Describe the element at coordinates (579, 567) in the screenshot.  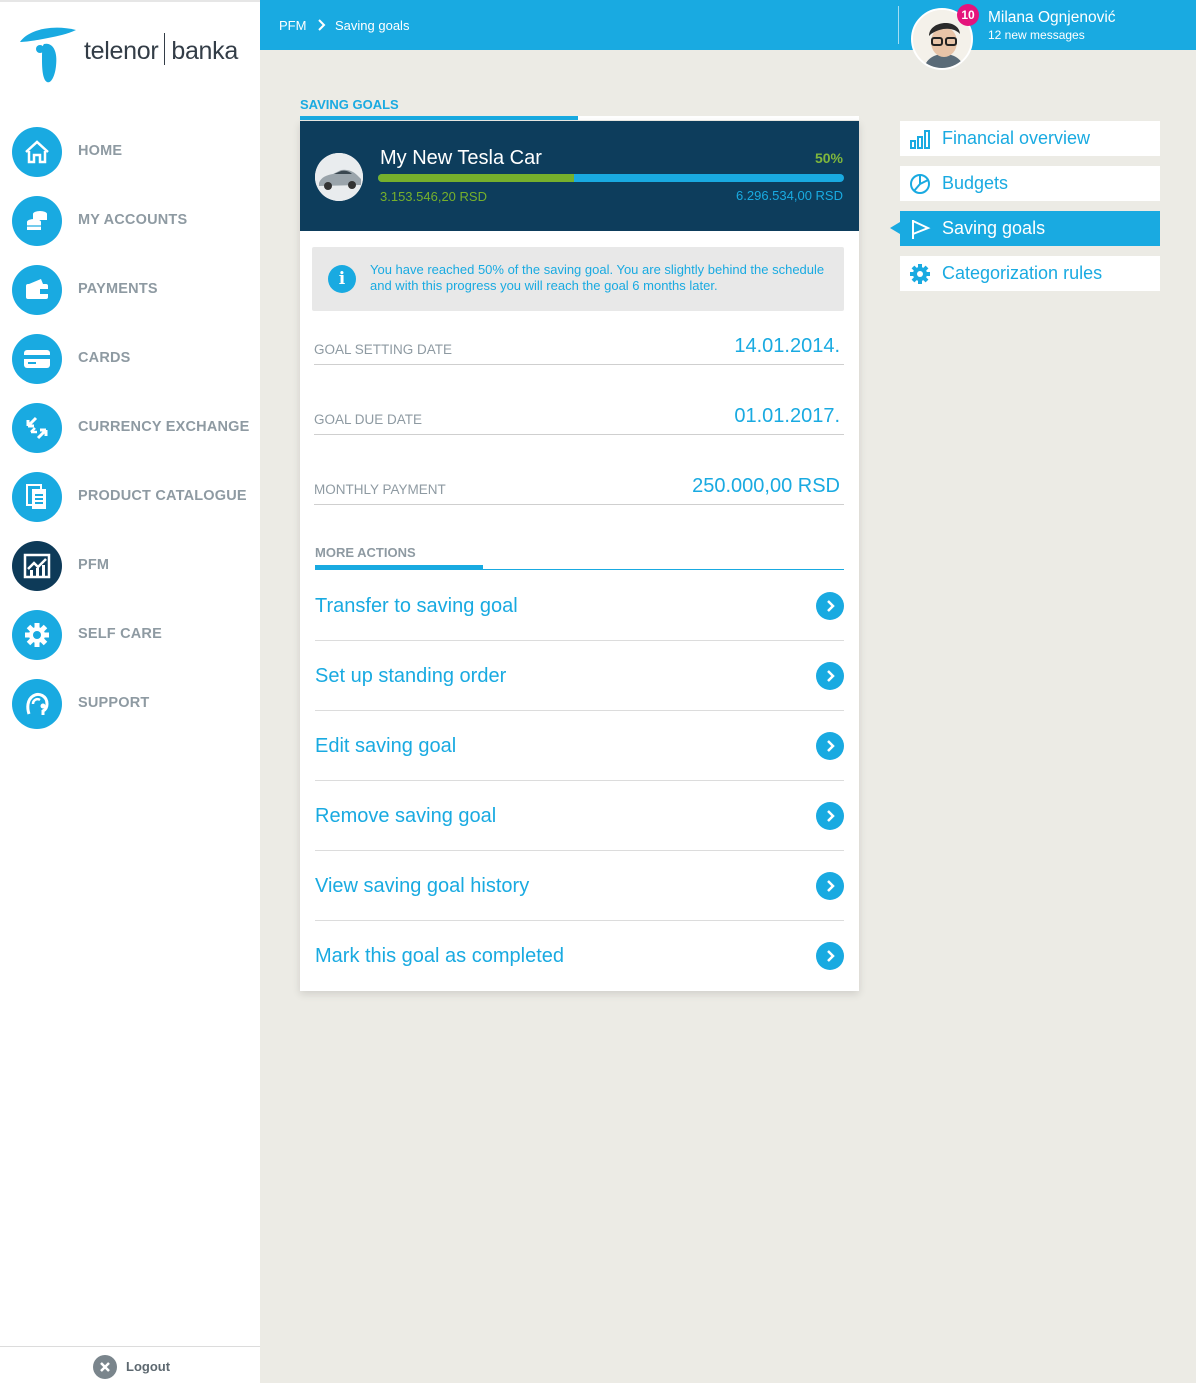
I see `more-actions-underline` at that location.